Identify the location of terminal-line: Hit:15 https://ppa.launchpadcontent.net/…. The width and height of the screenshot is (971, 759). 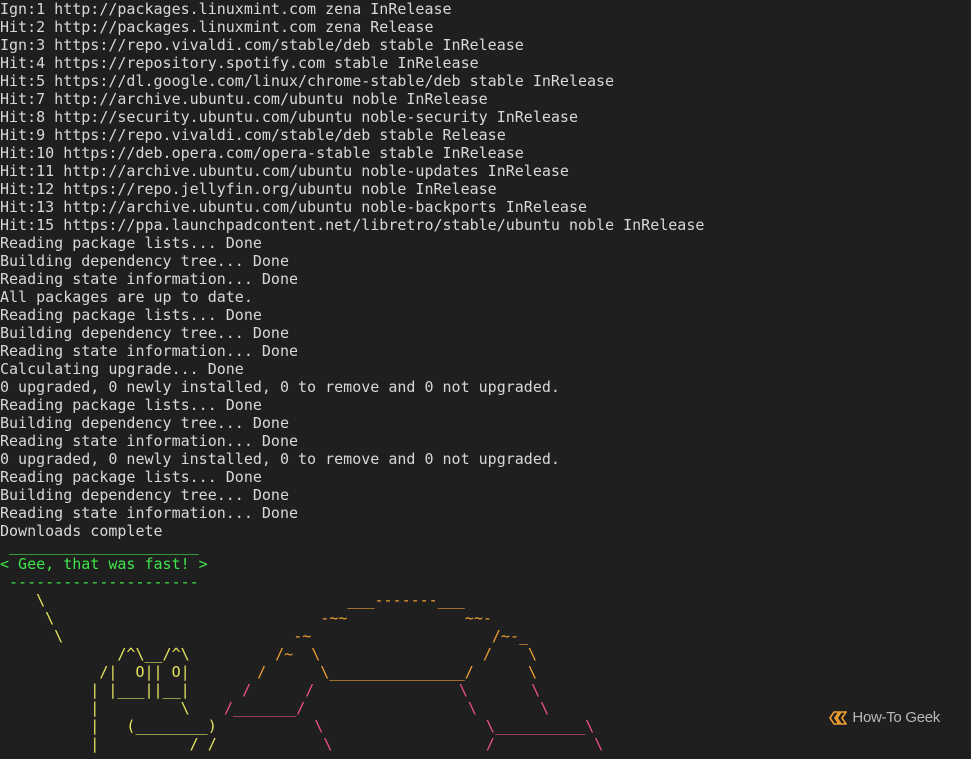
(352, 225).